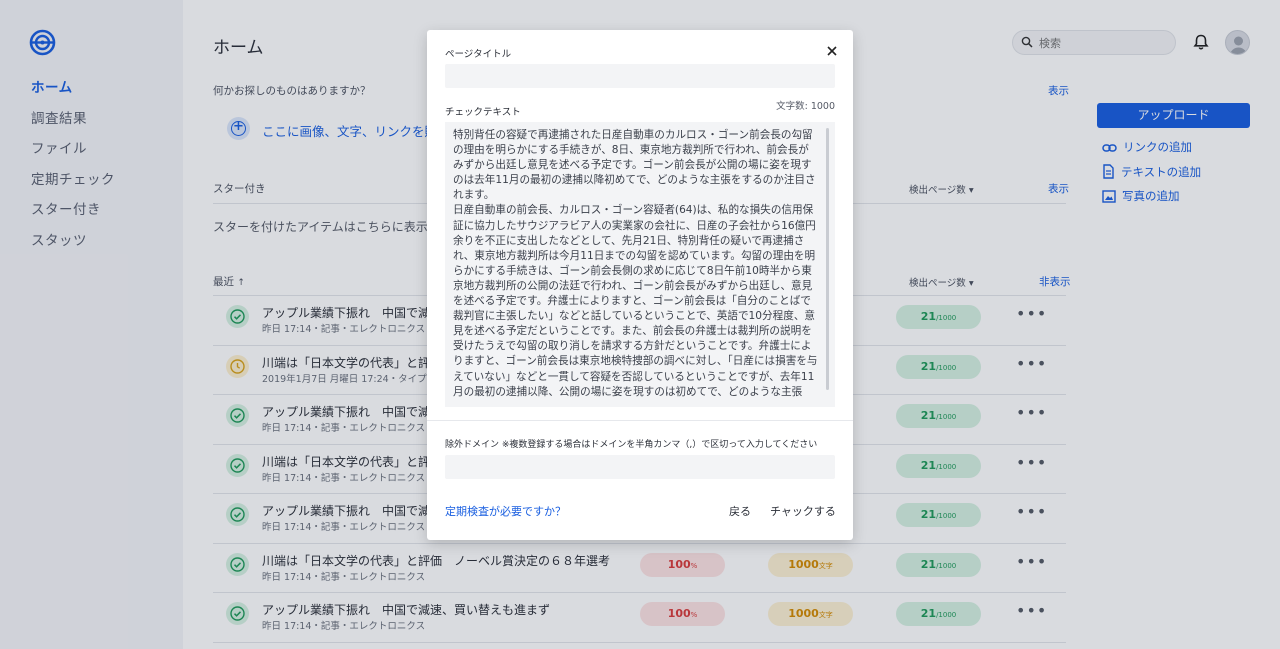 Image resolution: width=1280 pixels, height=649 pixels. What do you see at coordinates (827, 259) in the screenshot?
I see `scrollbar` at bounding box center [827, 259].